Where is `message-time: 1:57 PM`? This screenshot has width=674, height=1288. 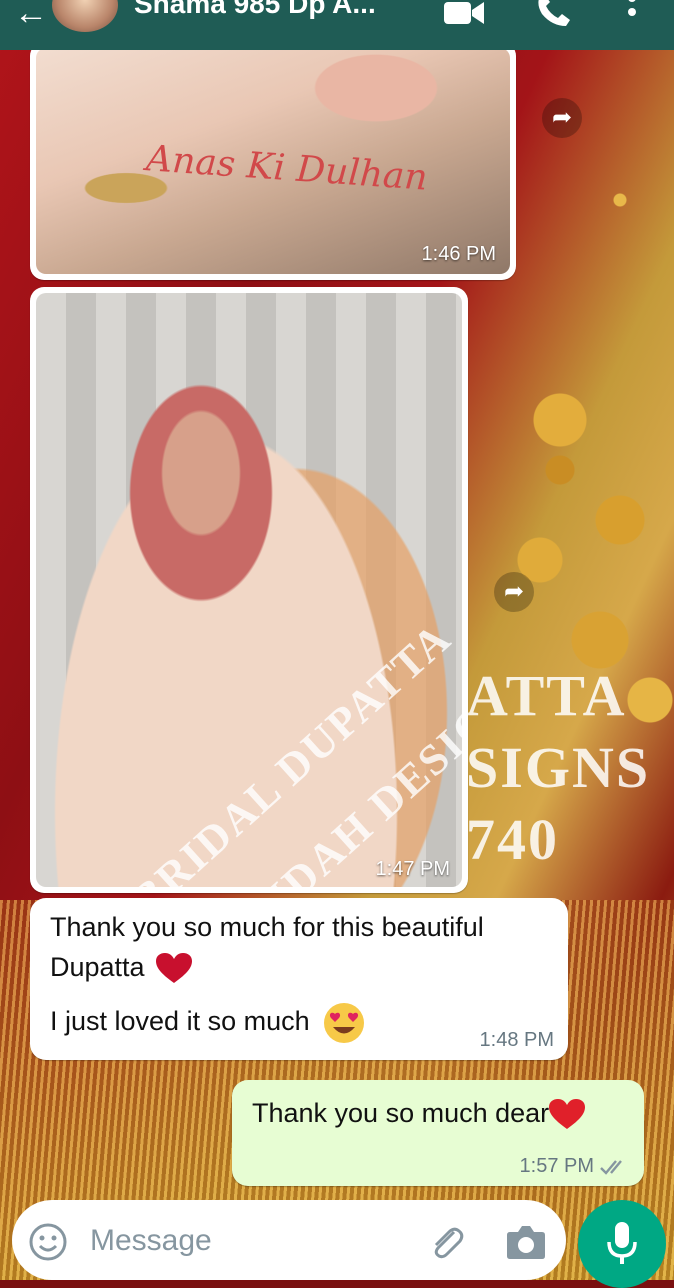
message-time: 1:57 PM is located at coordinates (556, 1166).